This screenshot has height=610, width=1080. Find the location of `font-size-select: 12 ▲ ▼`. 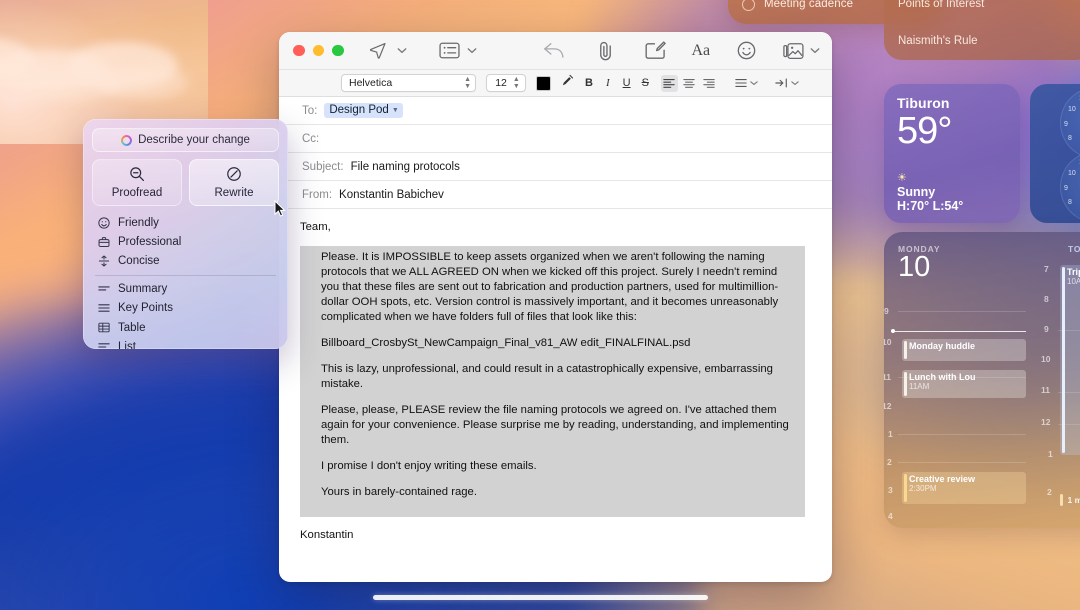

font-size-select: 12 ▲ ▼ is located at coordinates (506, 83).